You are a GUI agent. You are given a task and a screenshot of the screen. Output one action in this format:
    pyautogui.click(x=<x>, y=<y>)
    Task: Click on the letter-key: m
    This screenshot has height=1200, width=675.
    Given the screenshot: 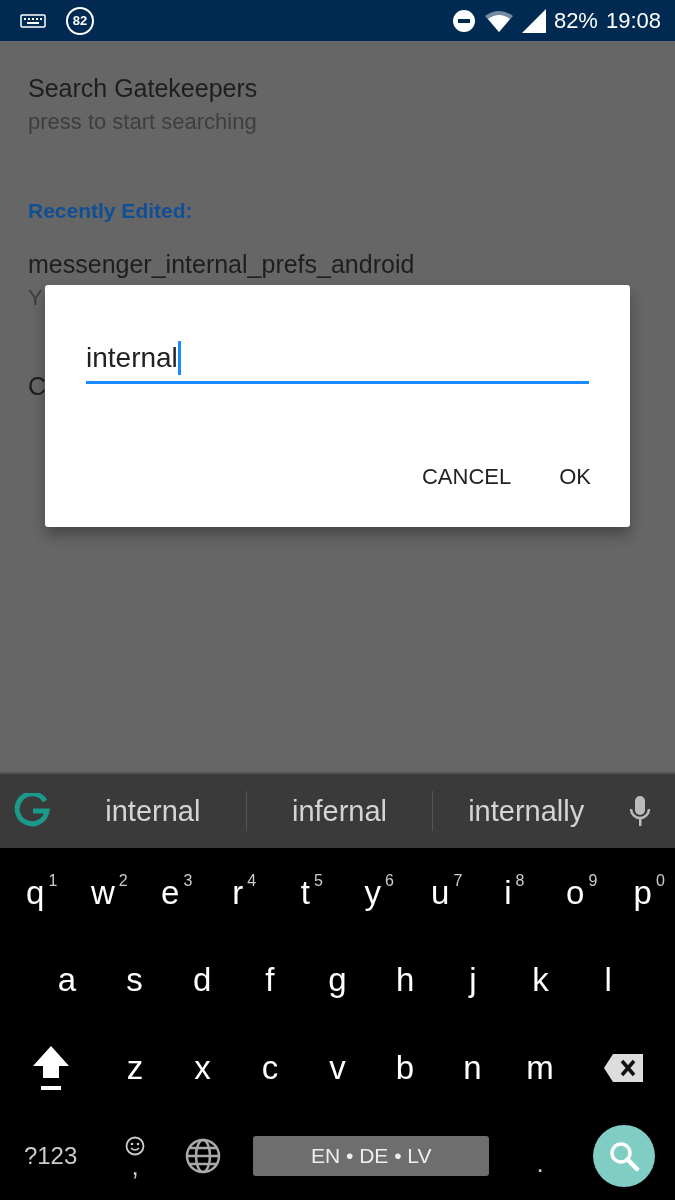 What is the action you would take?
    pyautogui.click(x=540, y=1068)
    